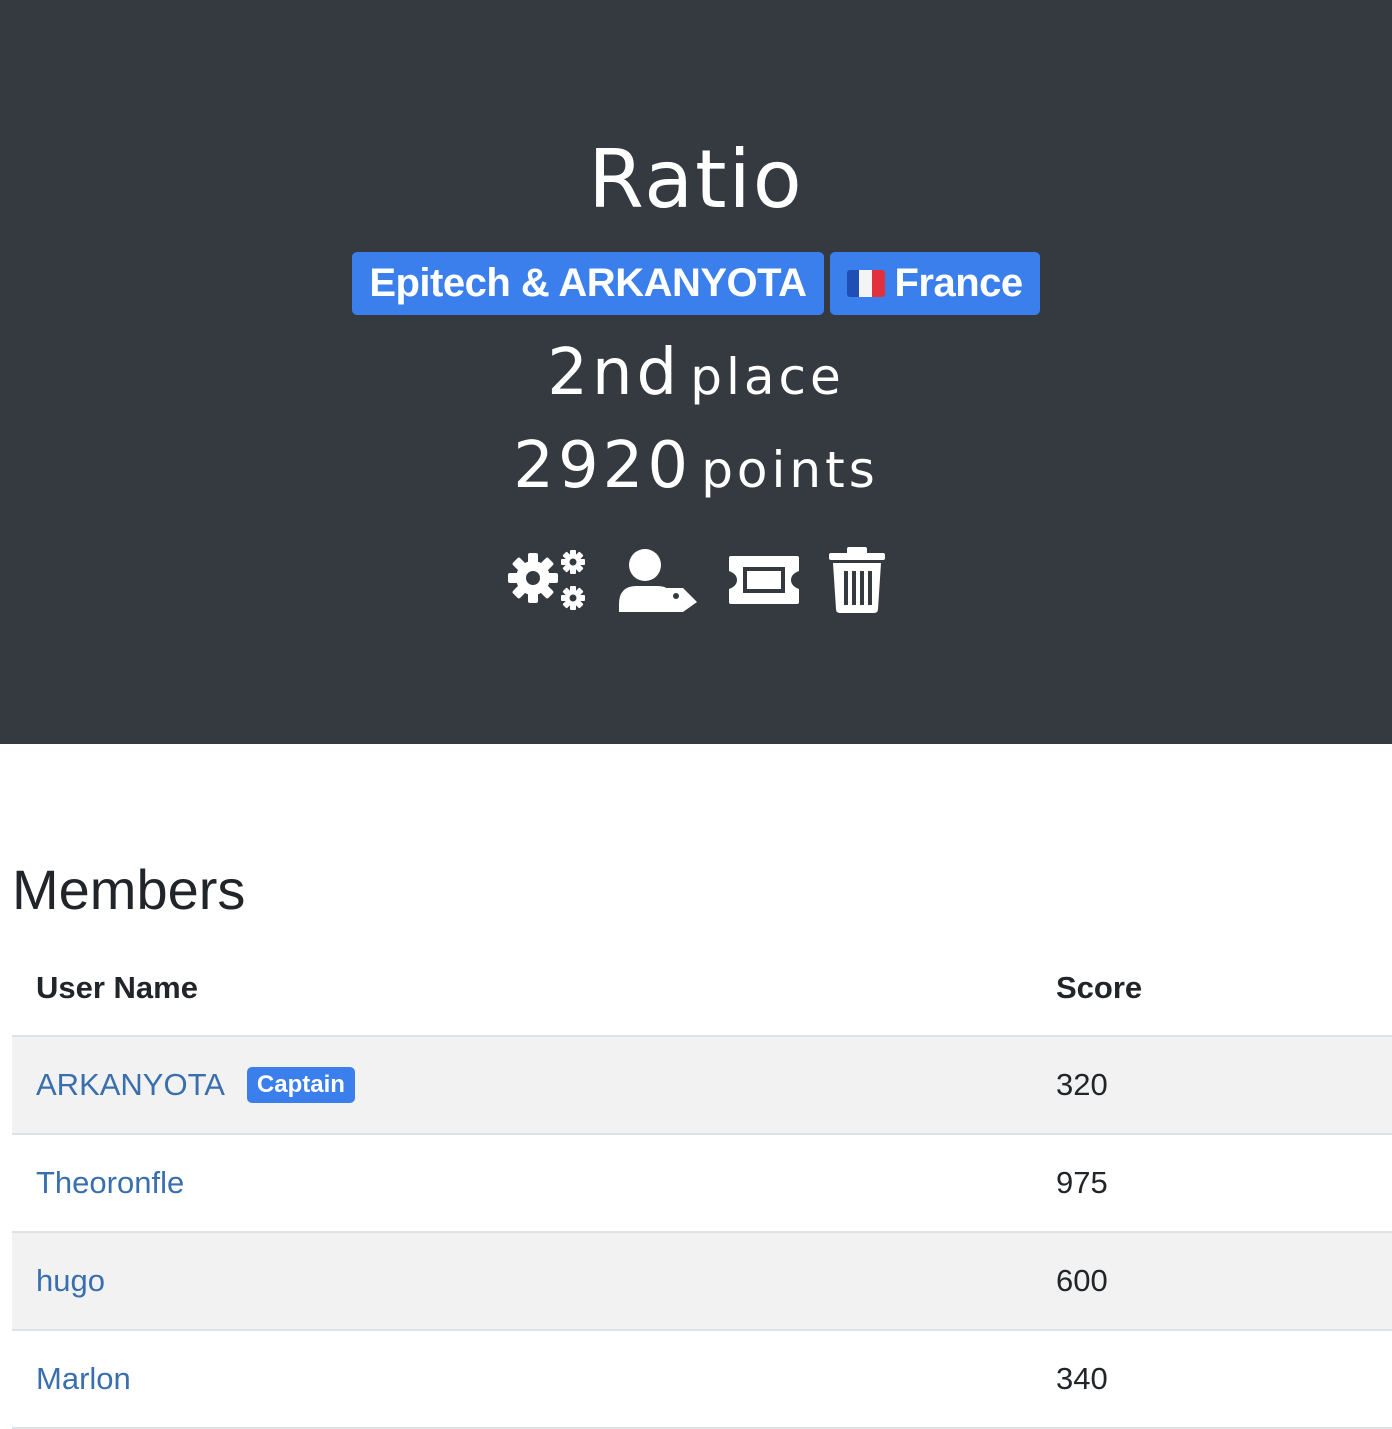 The image size is (1392, 1429). Describe the element at coordinates (130, 1084) in the screenshot. I see `member-link: ARKANYOTA` at that location.